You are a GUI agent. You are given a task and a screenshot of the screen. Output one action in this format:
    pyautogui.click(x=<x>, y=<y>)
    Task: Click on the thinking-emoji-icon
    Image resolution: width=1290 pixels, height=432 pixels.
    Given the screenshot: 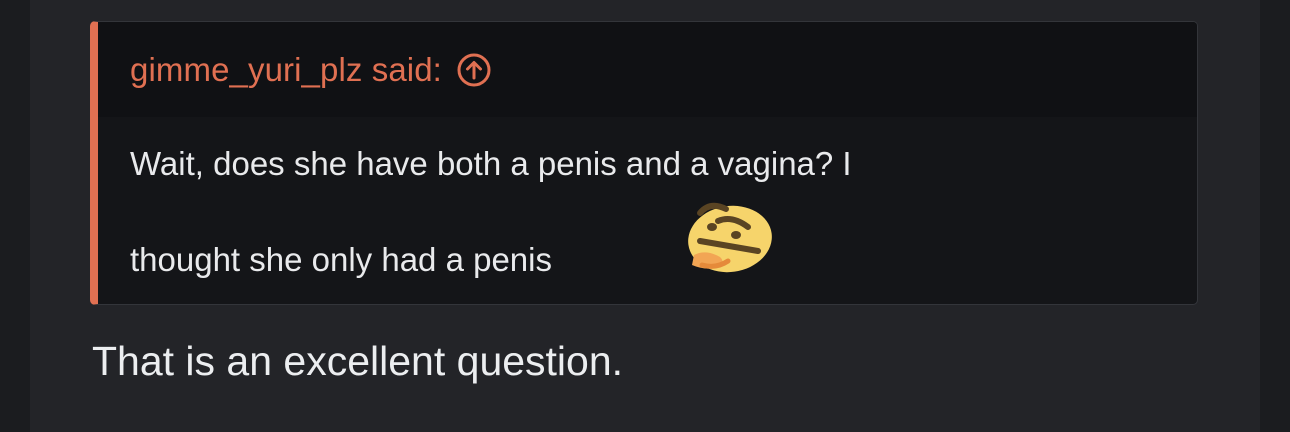 What is the action you would take?
    pyautogui.click(x=726, y=239)
    